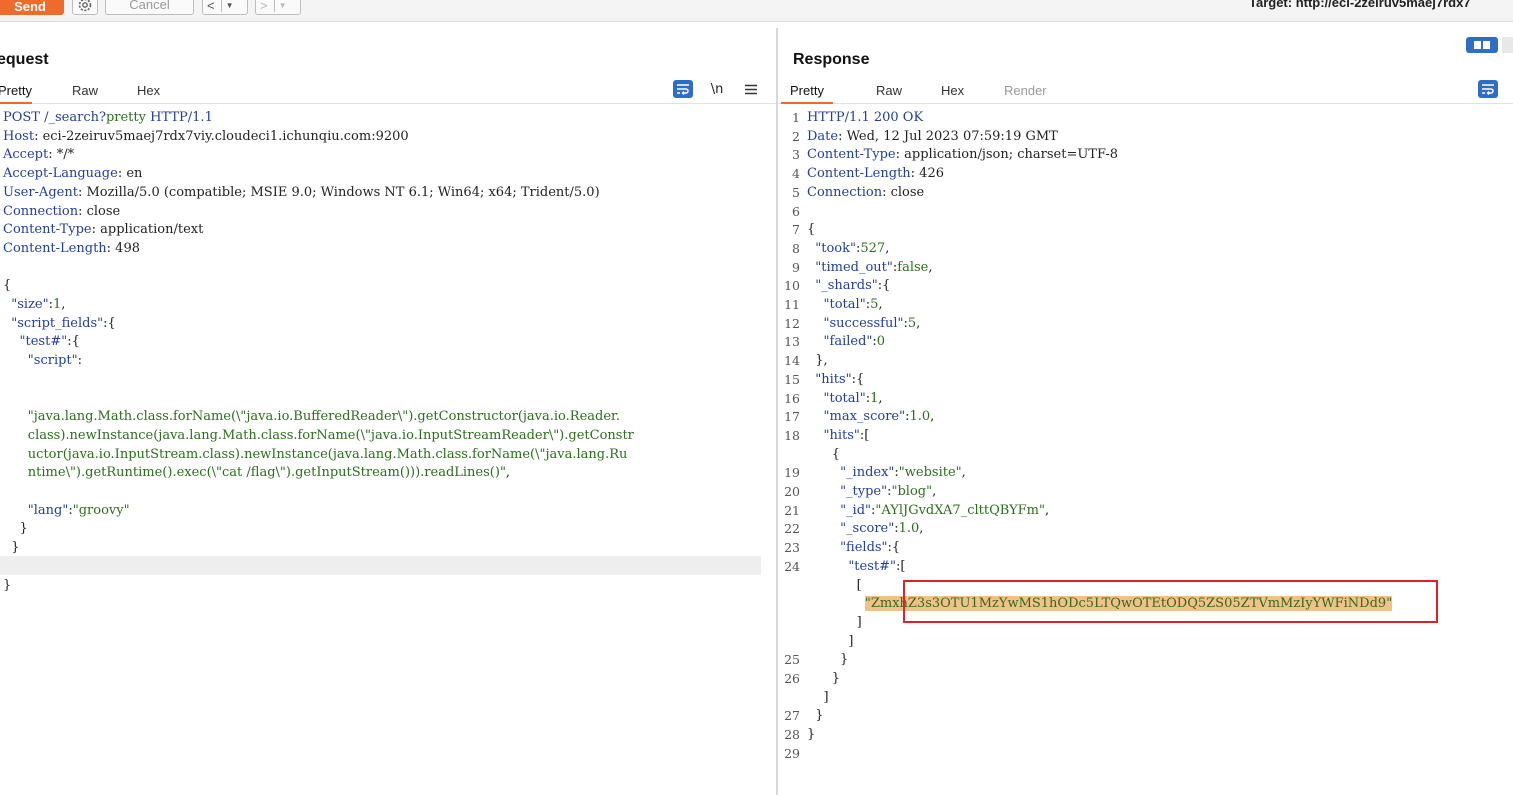 Image resolution: width=1513 pixels, height=795 pixels. What do you see at coordinates (845, 305) in the screenshot?
I see `code-line: "total":5,` at bounding box center [845, 305].